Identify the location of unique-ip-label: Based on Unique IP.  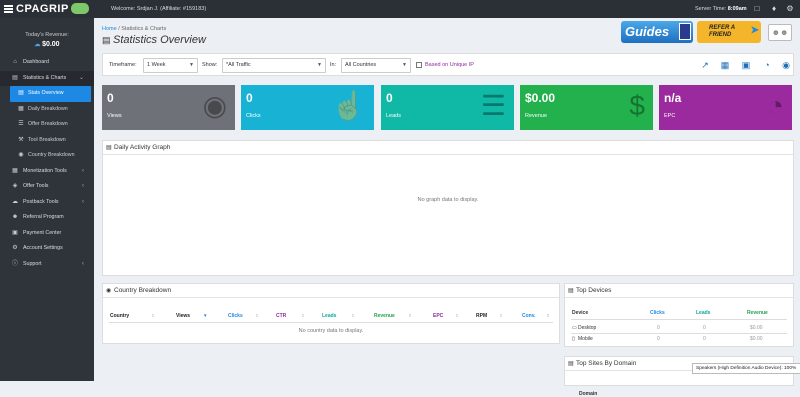
(449, 65).